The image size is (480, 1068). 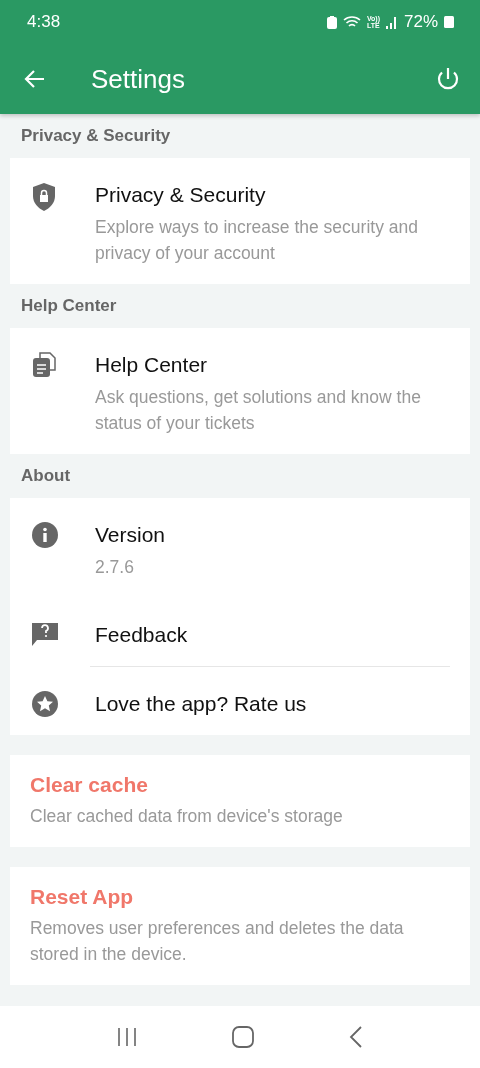 I want to click on item-description: Explore ways to increase the security and privacy of your account, so click(x=257, y=240).